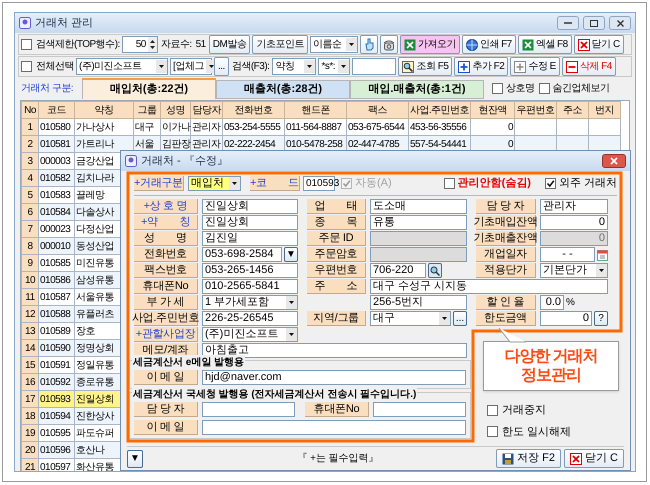 This screenshot has height=485, width=650. What do you see at coordinates (280, 44) in the screenshot?
I see `toolbar-button: 기초포인트` at bounding box center [280, 44].